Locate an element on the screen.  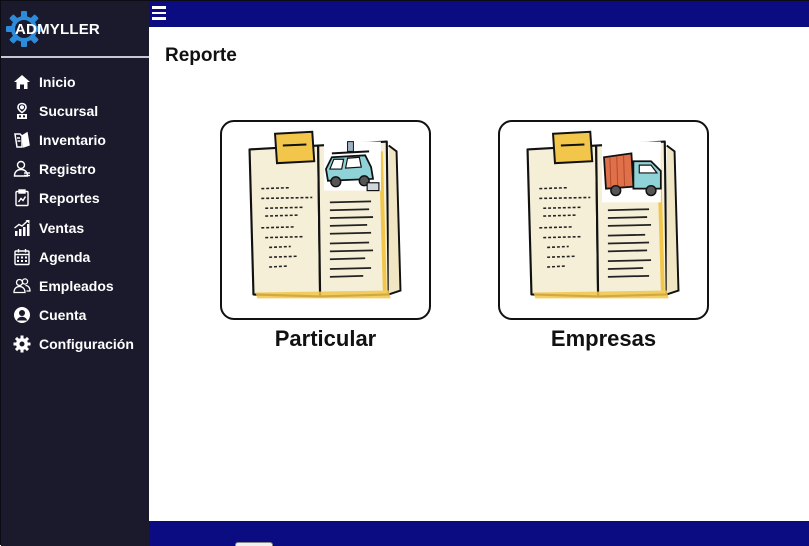
sidebar-item-inicio: Inicio is located at coordinates (75, 81).